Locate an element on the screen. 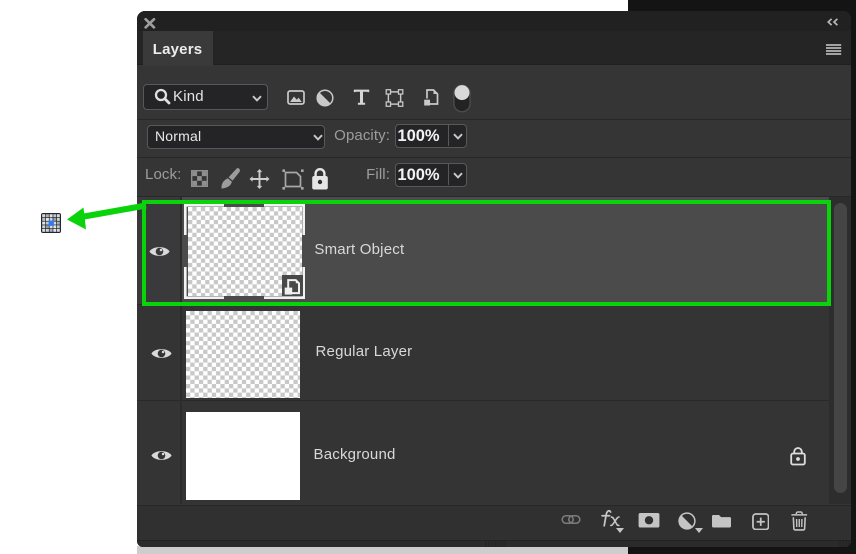  fill-label: Fill: is located at coordinates (378, 174).